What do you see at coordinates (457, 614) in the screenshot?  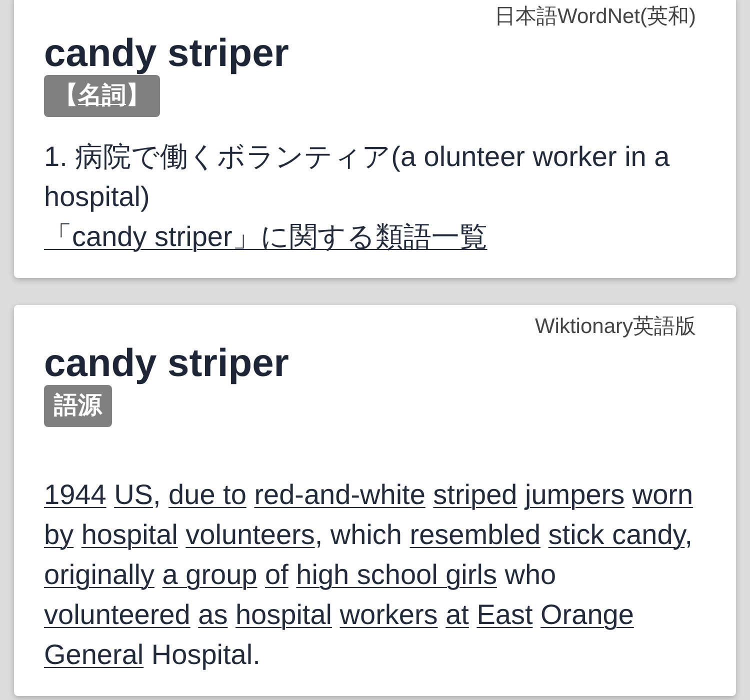 I see `word-link: at` at bounding box center [457, 614].